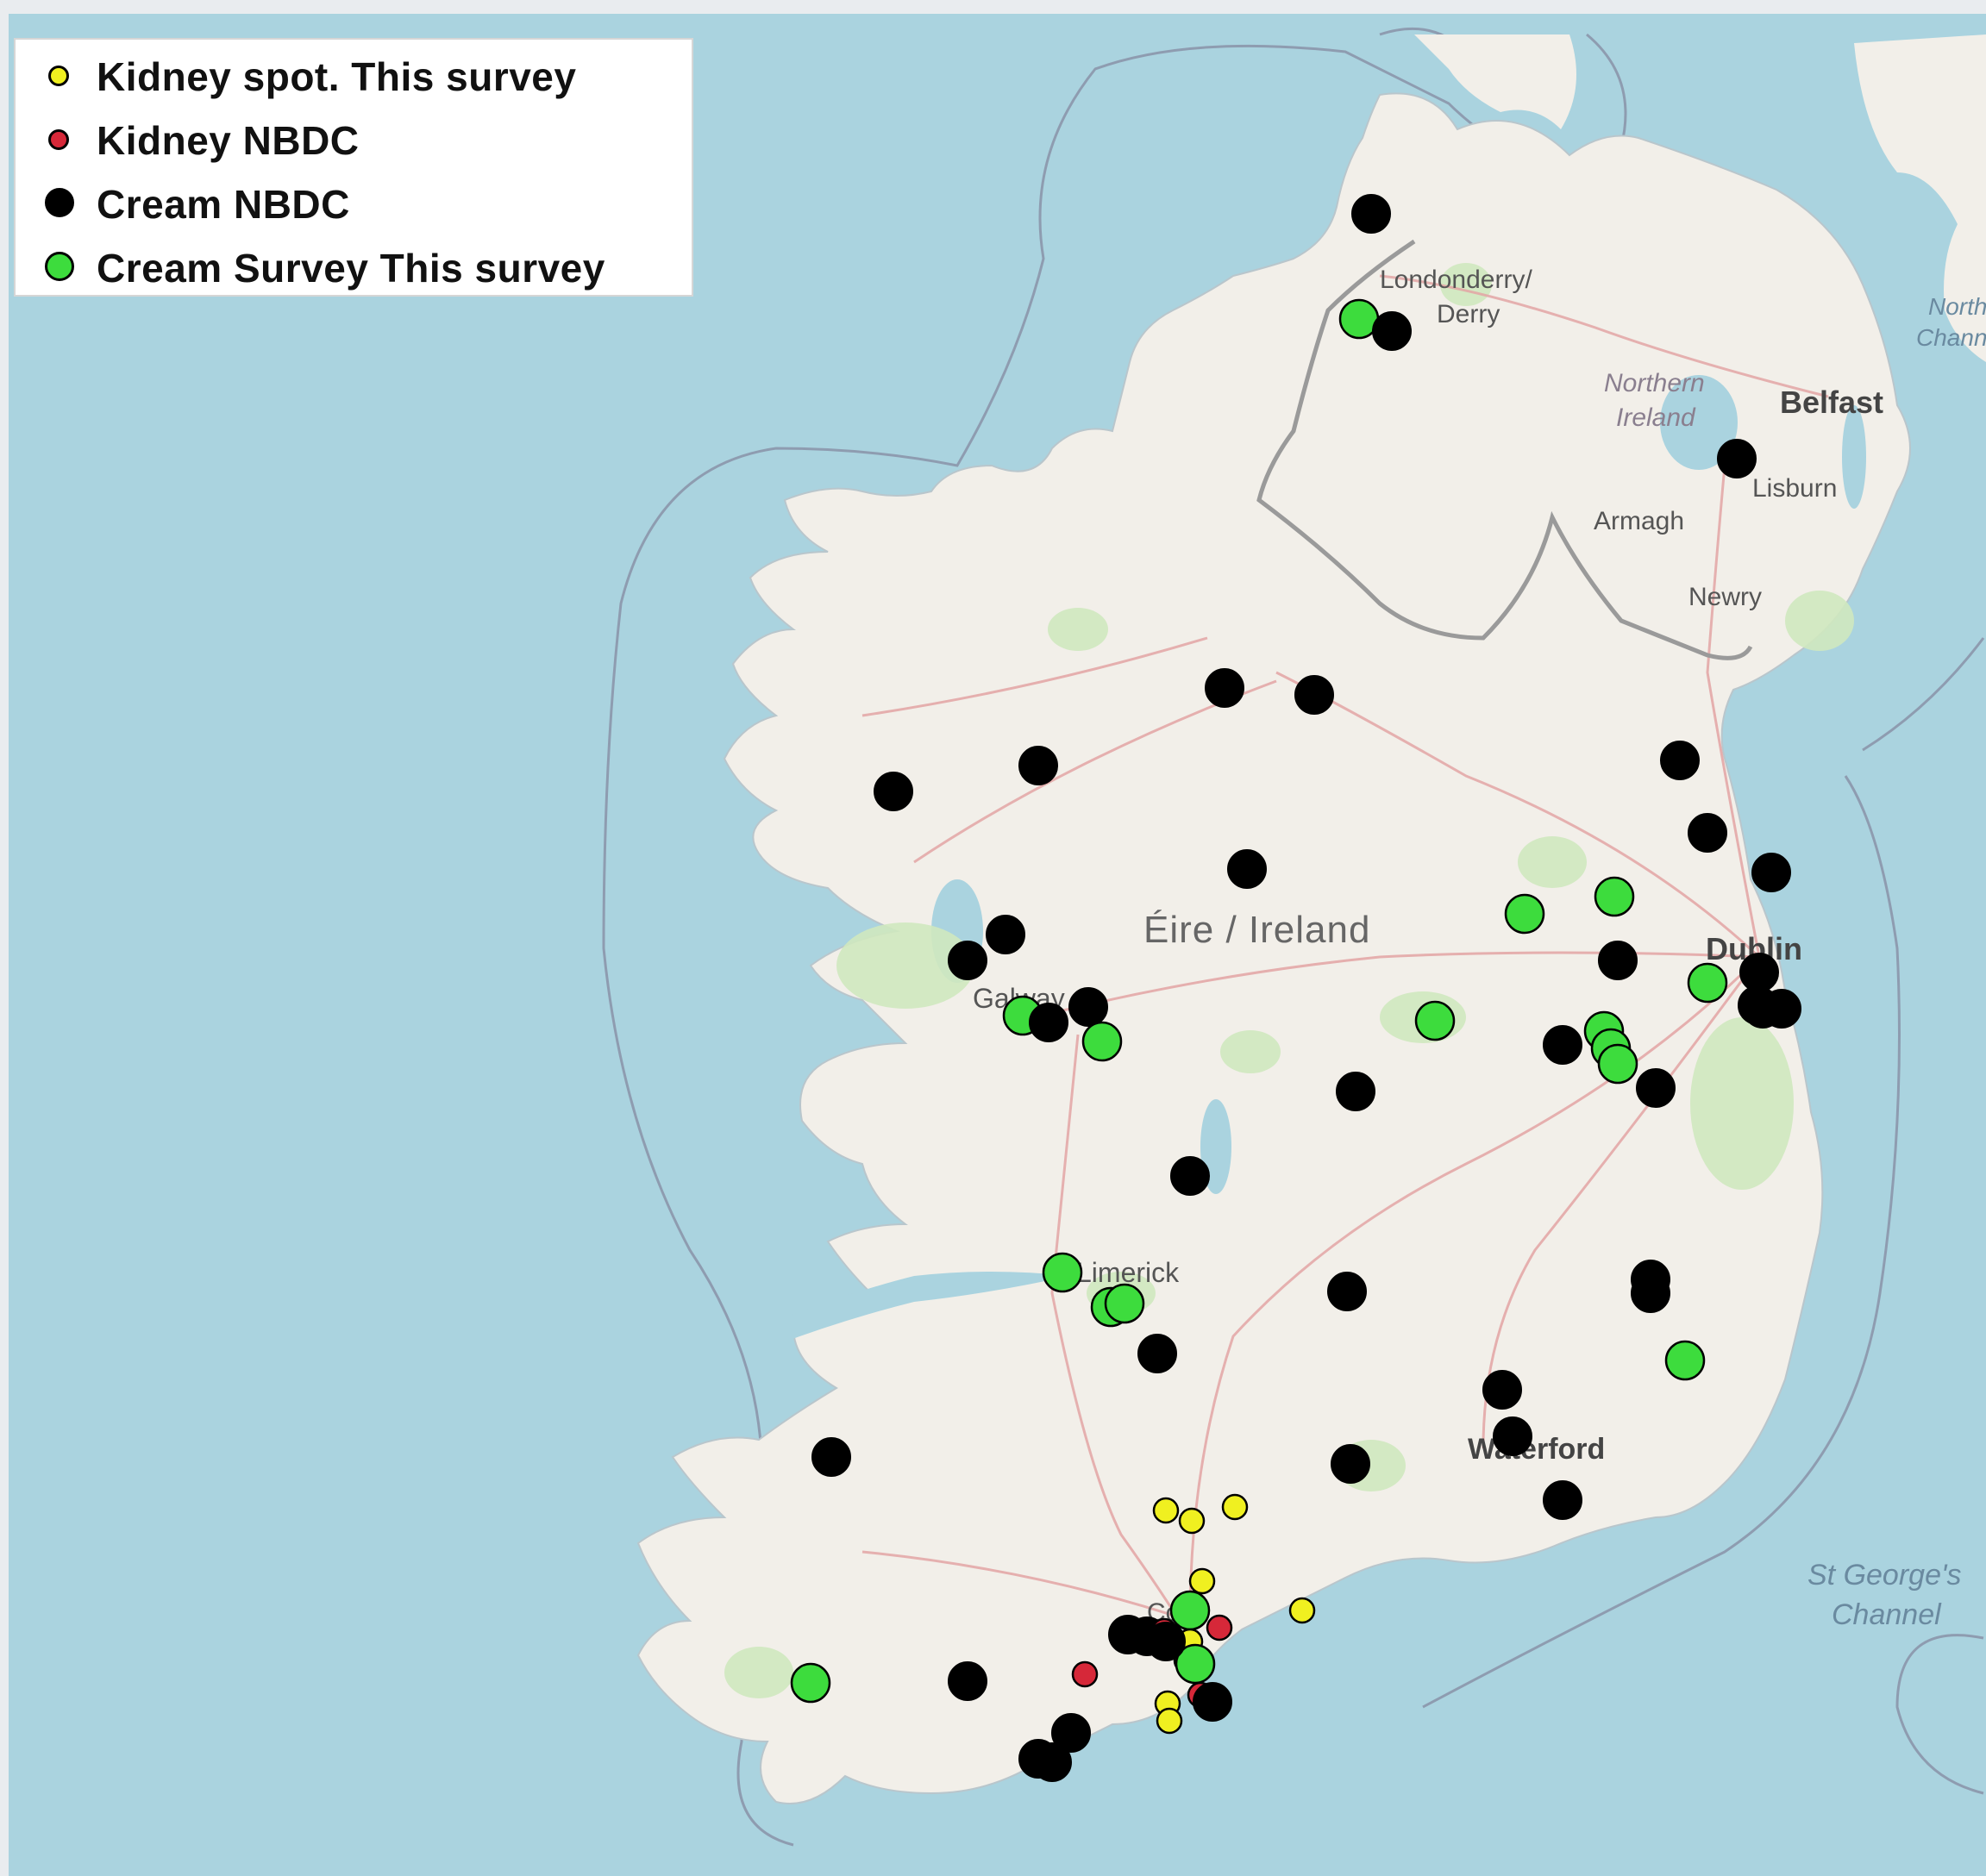 Image resolution: width=1986 pixels, height=1876 pixels. What do you see at coordinates (351, 268) in the screenshot?
I see `legend-label: Cream Survey This survey` at bounding box center [351, 268].